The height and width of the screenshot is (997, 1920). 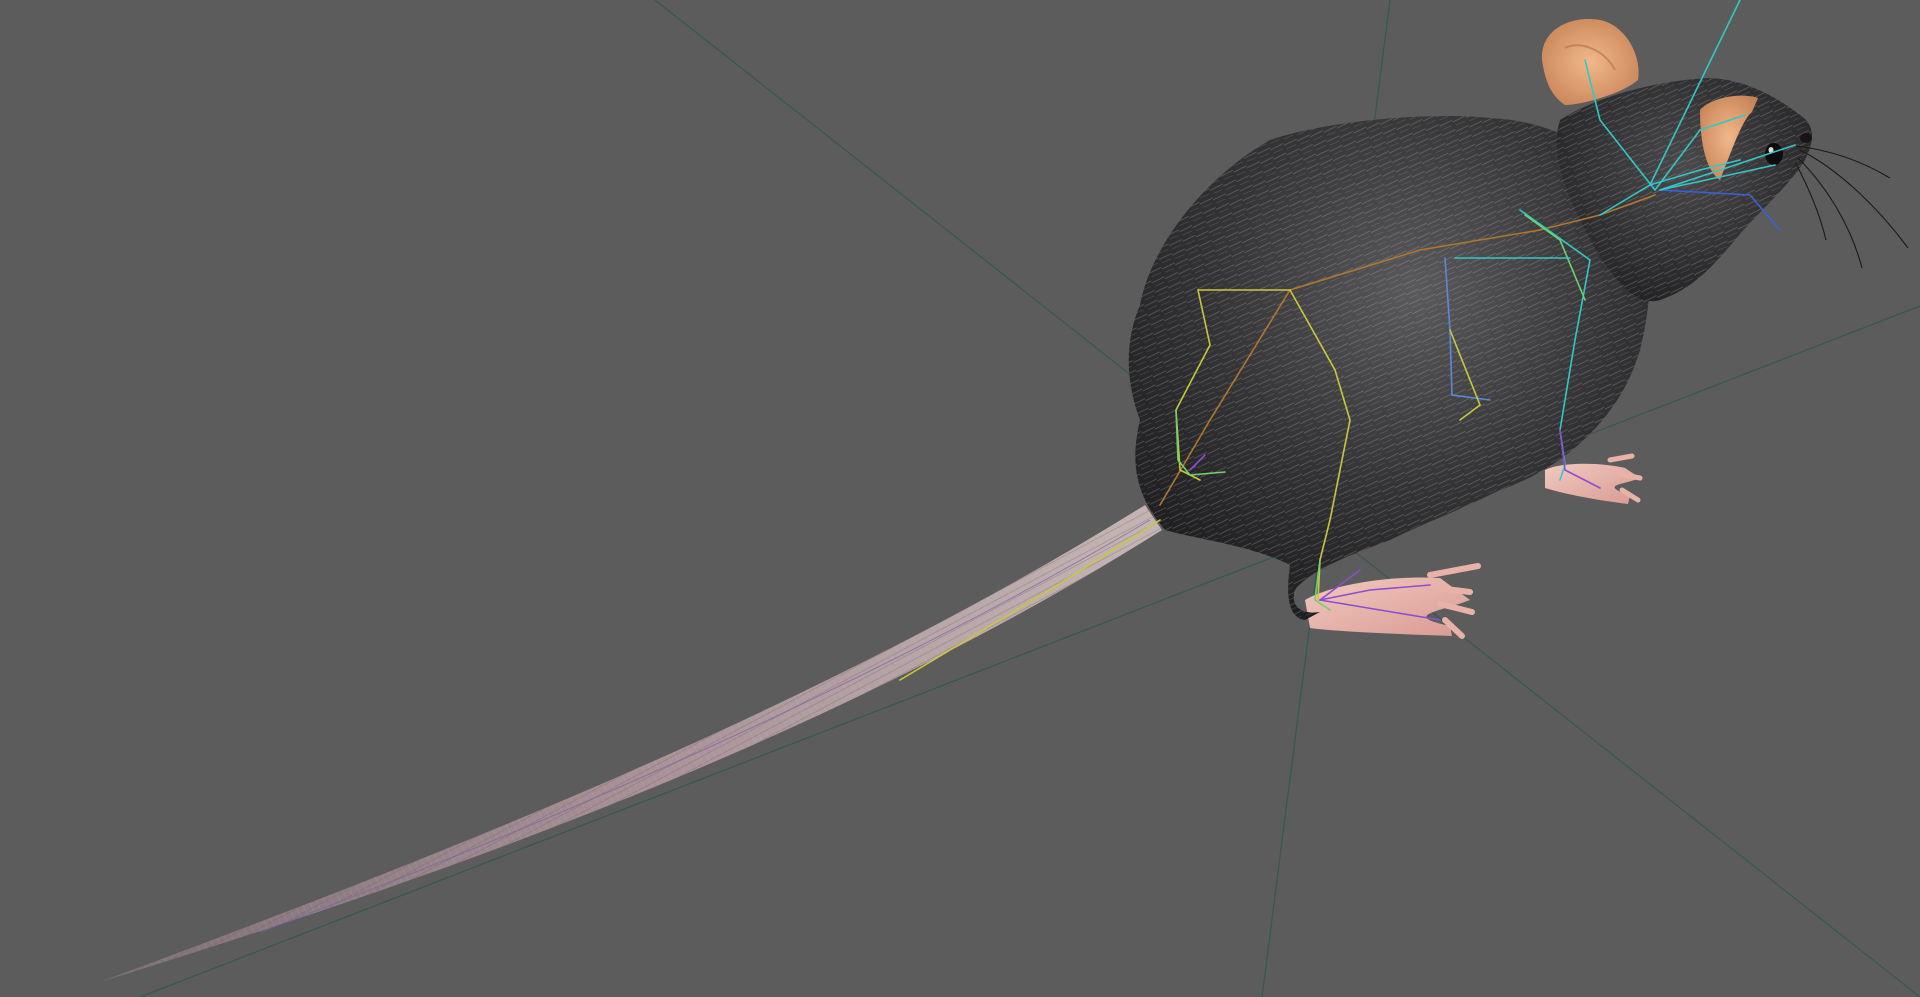 I want to click on rat-whiskers, so click(x=1851, y=207).